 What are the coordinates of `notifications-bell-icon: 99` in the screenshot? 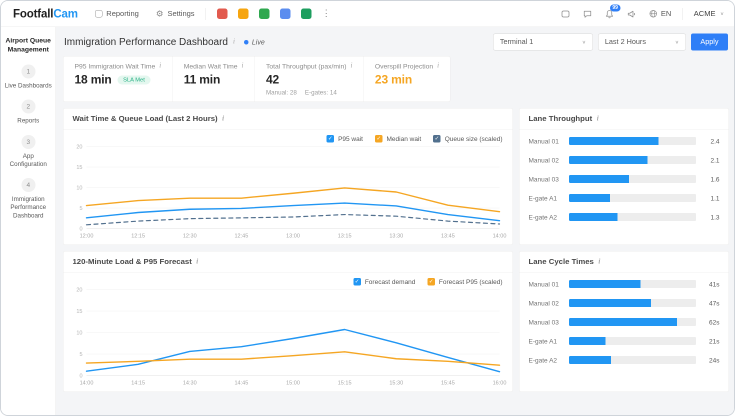 It's located at (612, 11).